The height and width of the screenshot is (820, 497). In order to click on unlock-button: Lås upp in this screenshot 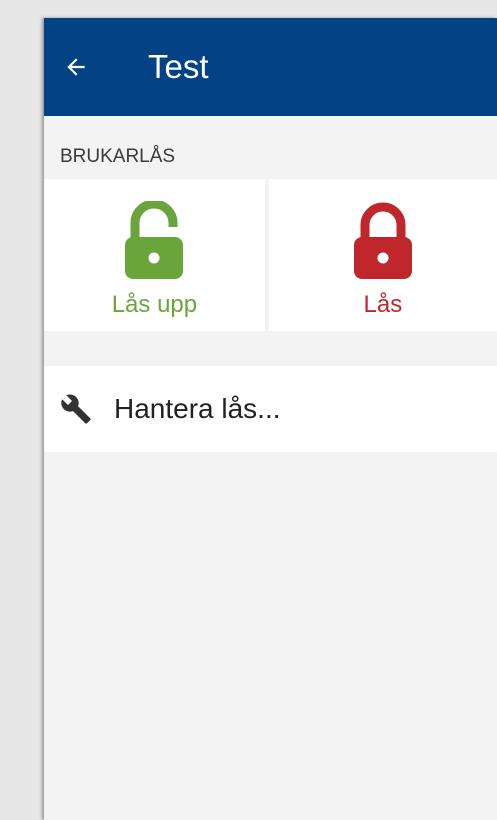, I will do `click(154, 255)`.